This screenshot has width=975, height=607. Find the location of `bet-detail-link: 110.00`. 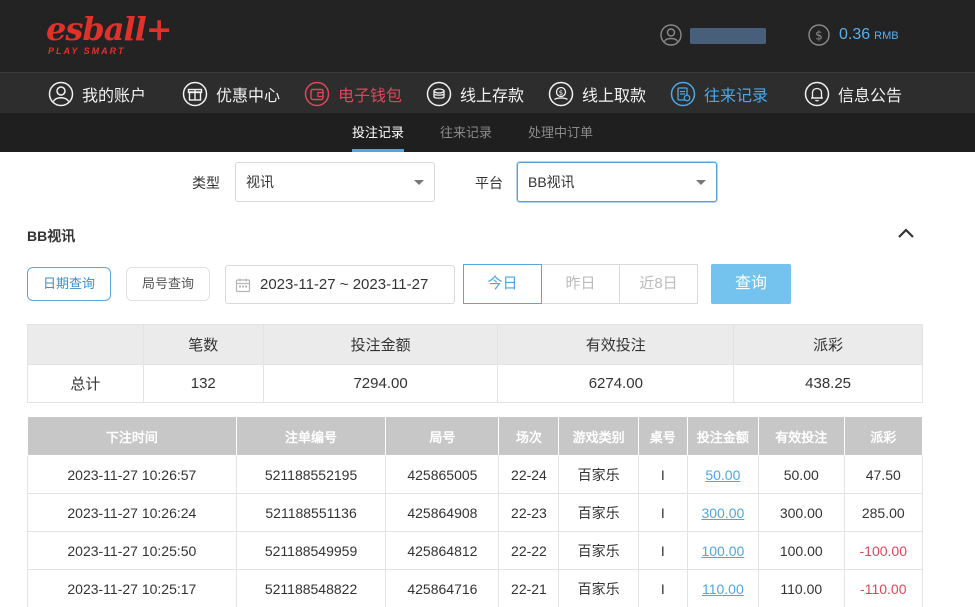

bet-detail-link: 110.00 is located at coordinates (723, 589).